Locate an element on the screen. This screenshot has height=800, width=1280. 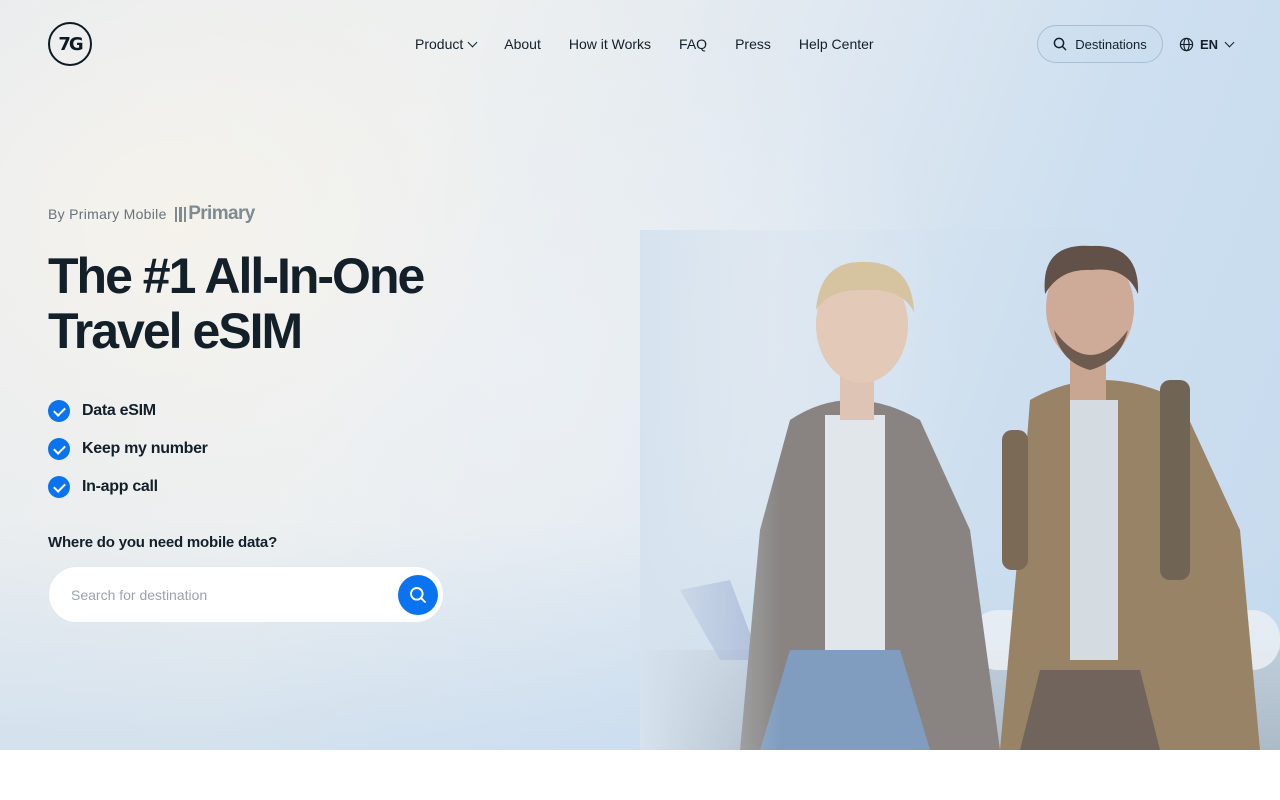
headline-line-2: Travel eSIM is located at coordinates (175, 331).